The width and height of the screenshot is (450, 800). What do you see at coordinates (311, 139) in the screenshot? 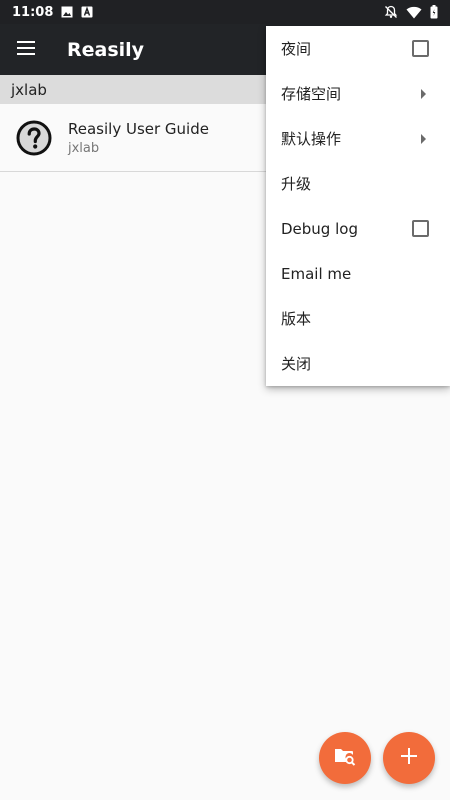
I see `menu-item-label: 默认操作` at bounding box center [311, 139].